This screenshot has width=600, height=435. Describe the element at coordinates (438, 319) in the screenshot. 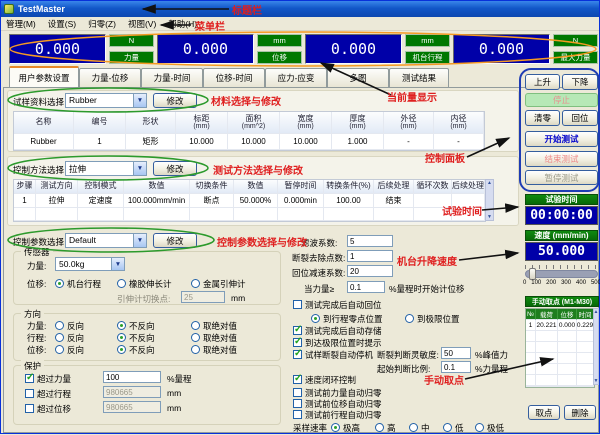

I see `return-limit-label: 到极限位置` at that location.